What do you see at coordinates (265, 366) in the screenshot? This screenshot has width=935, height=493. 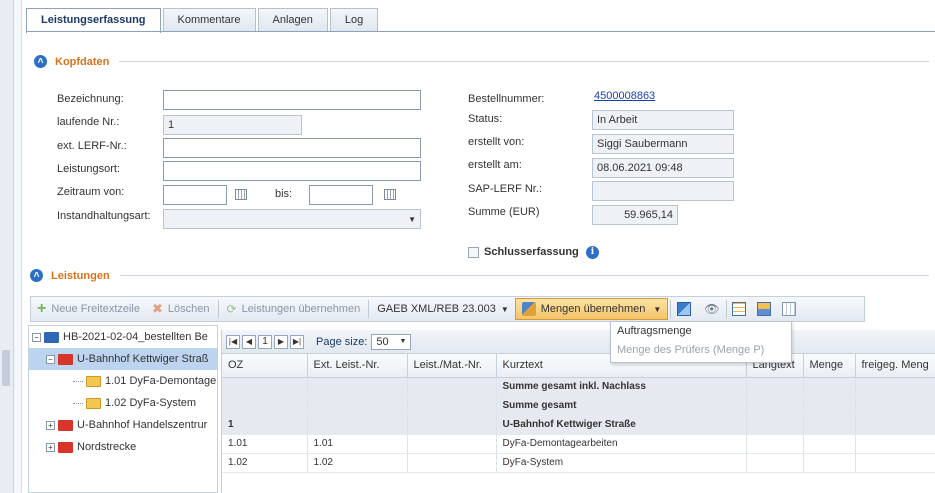 I see `col-oz: OZ` at bounding box center [265, 366].